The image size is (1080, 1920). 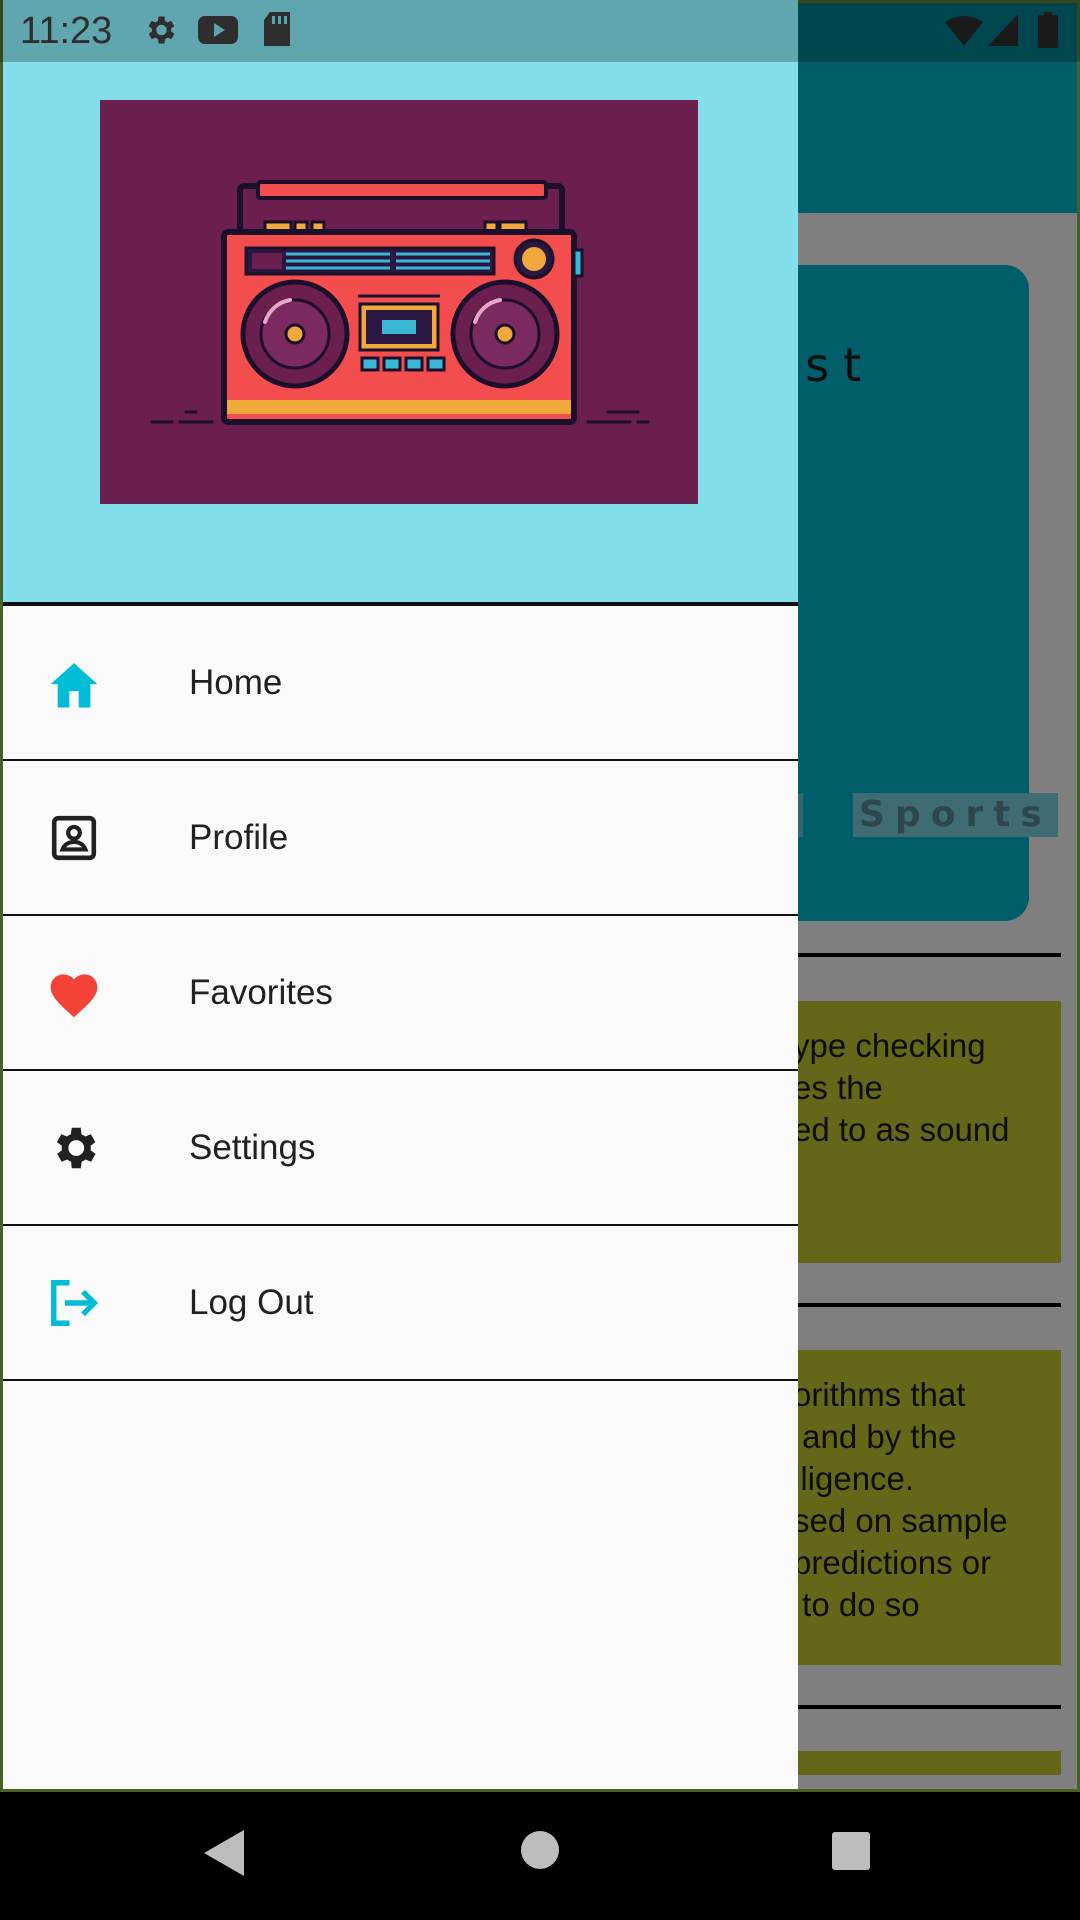 I want to click on menu-item-profile: Profile, so click(x=400, y=838).